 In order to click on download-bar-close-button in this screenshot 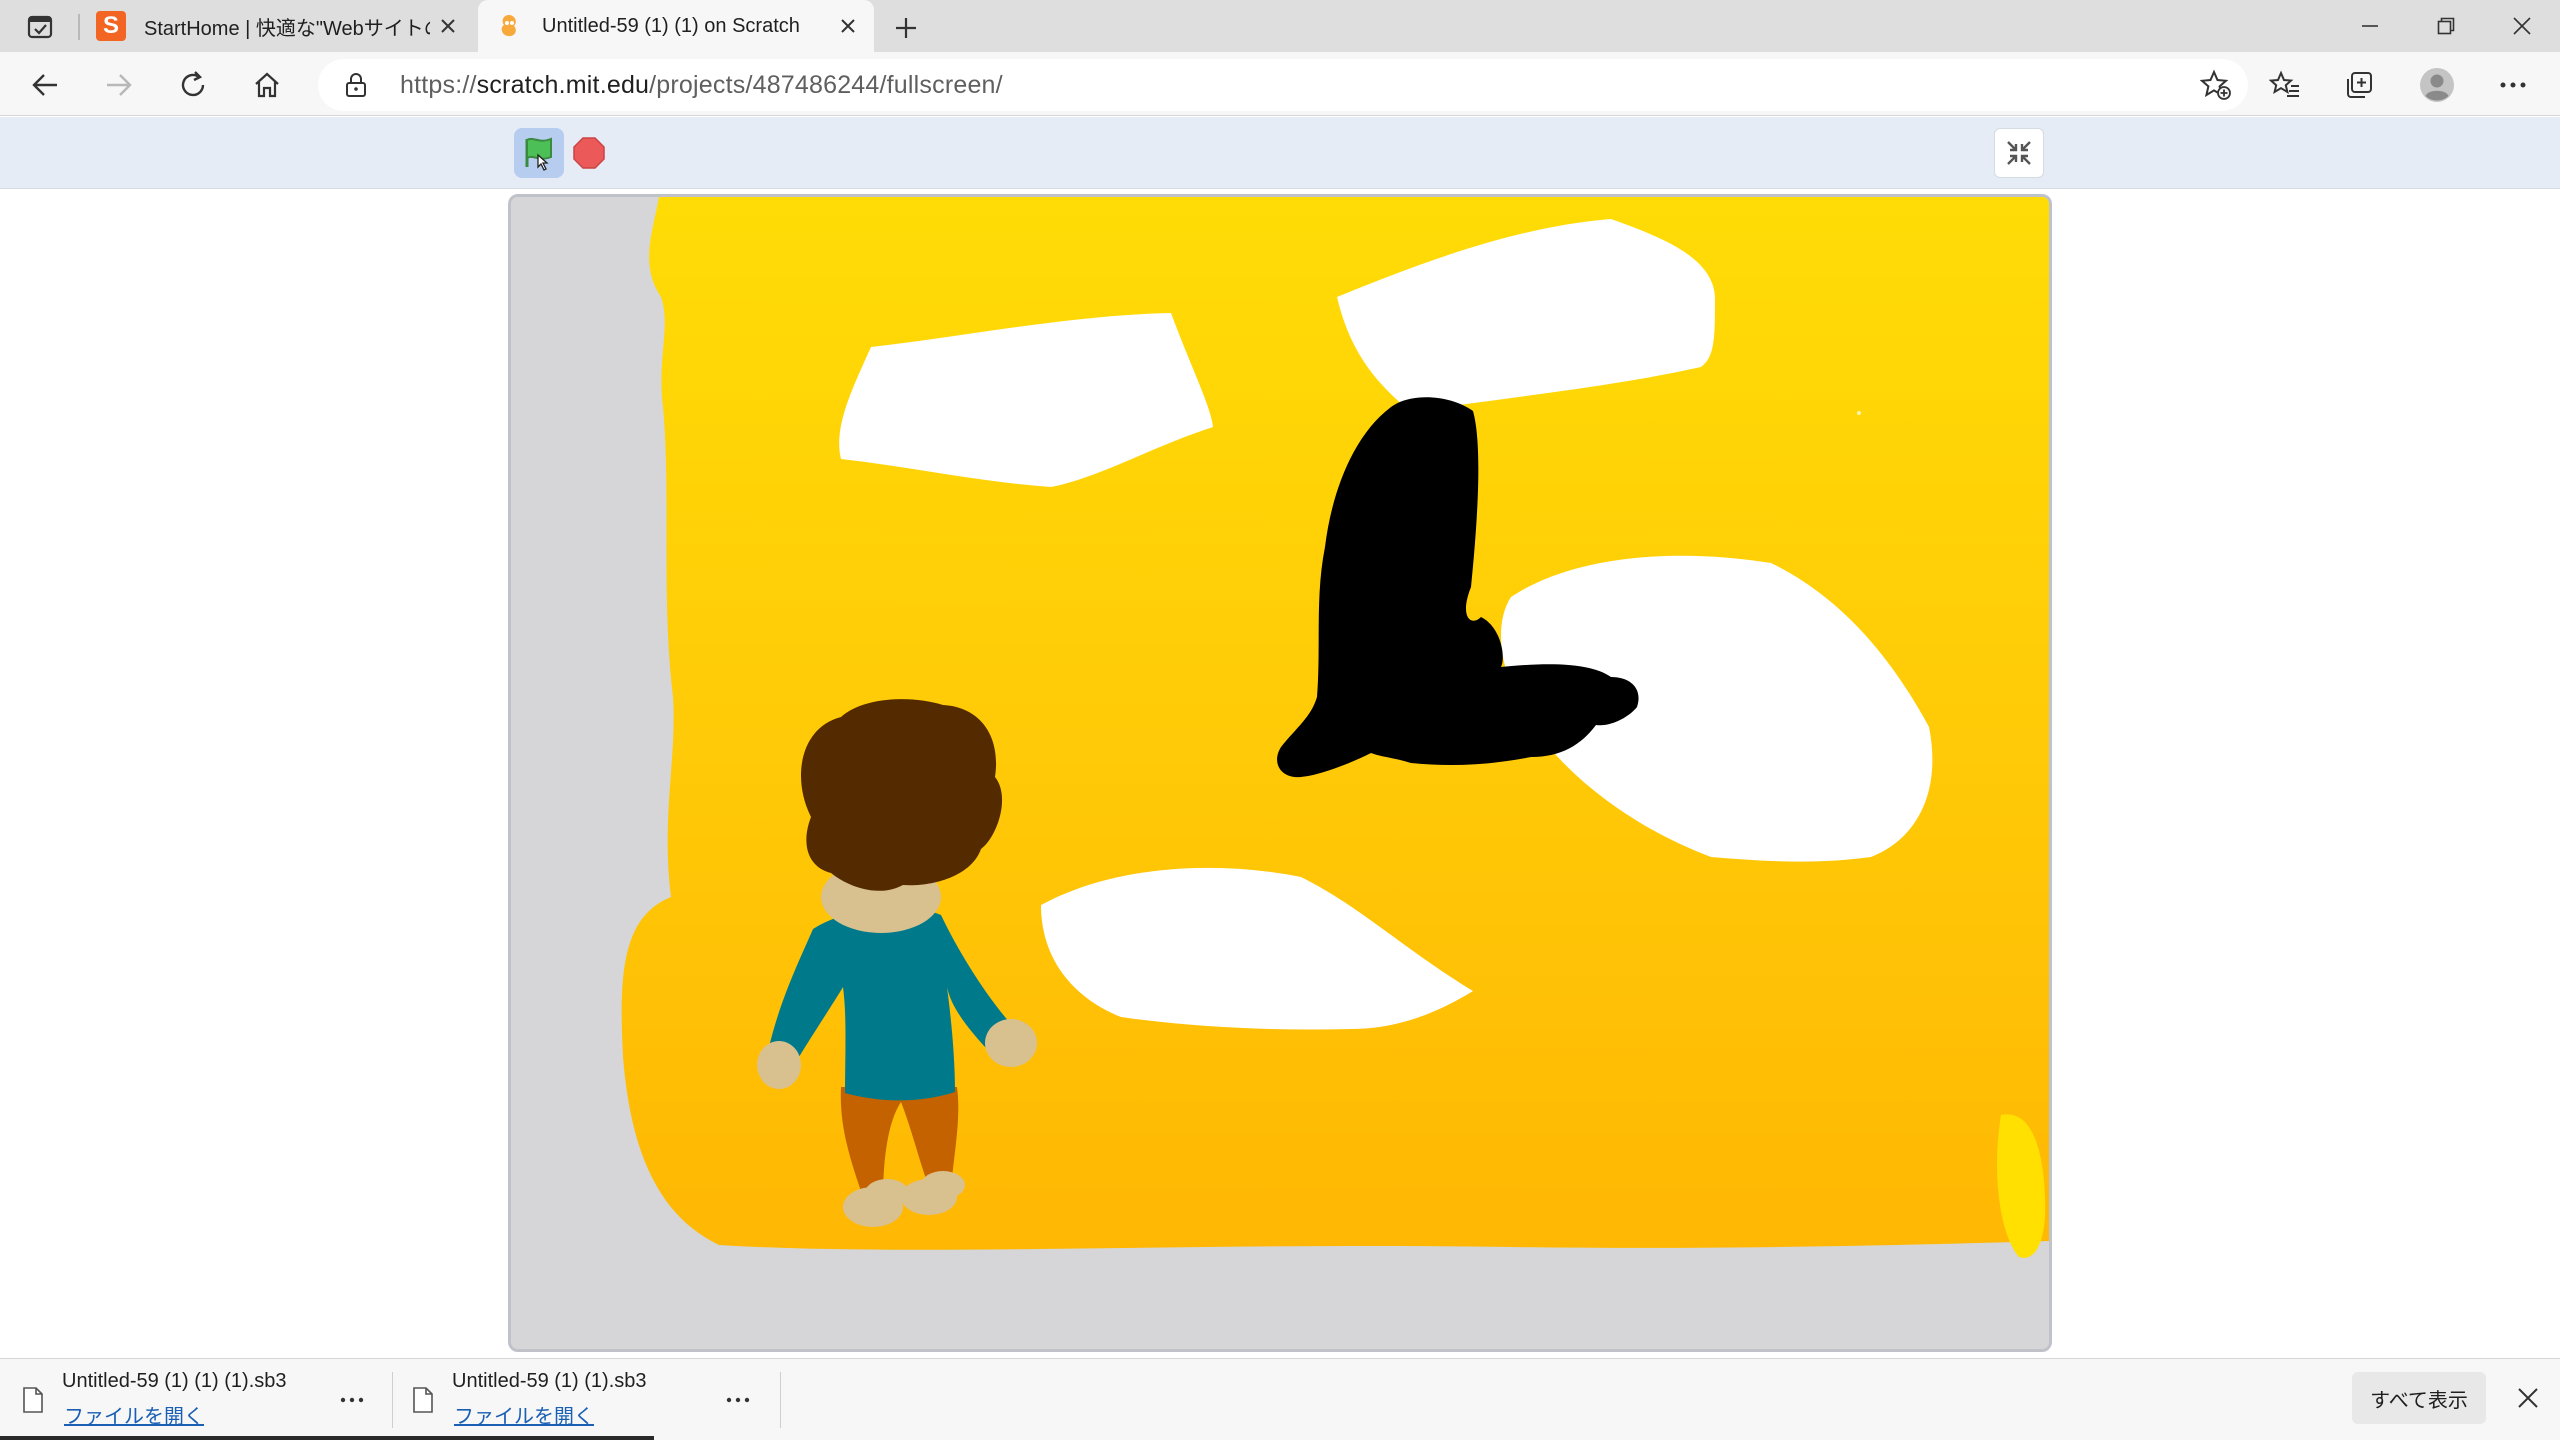, I will do `click(2528, 1398)`.